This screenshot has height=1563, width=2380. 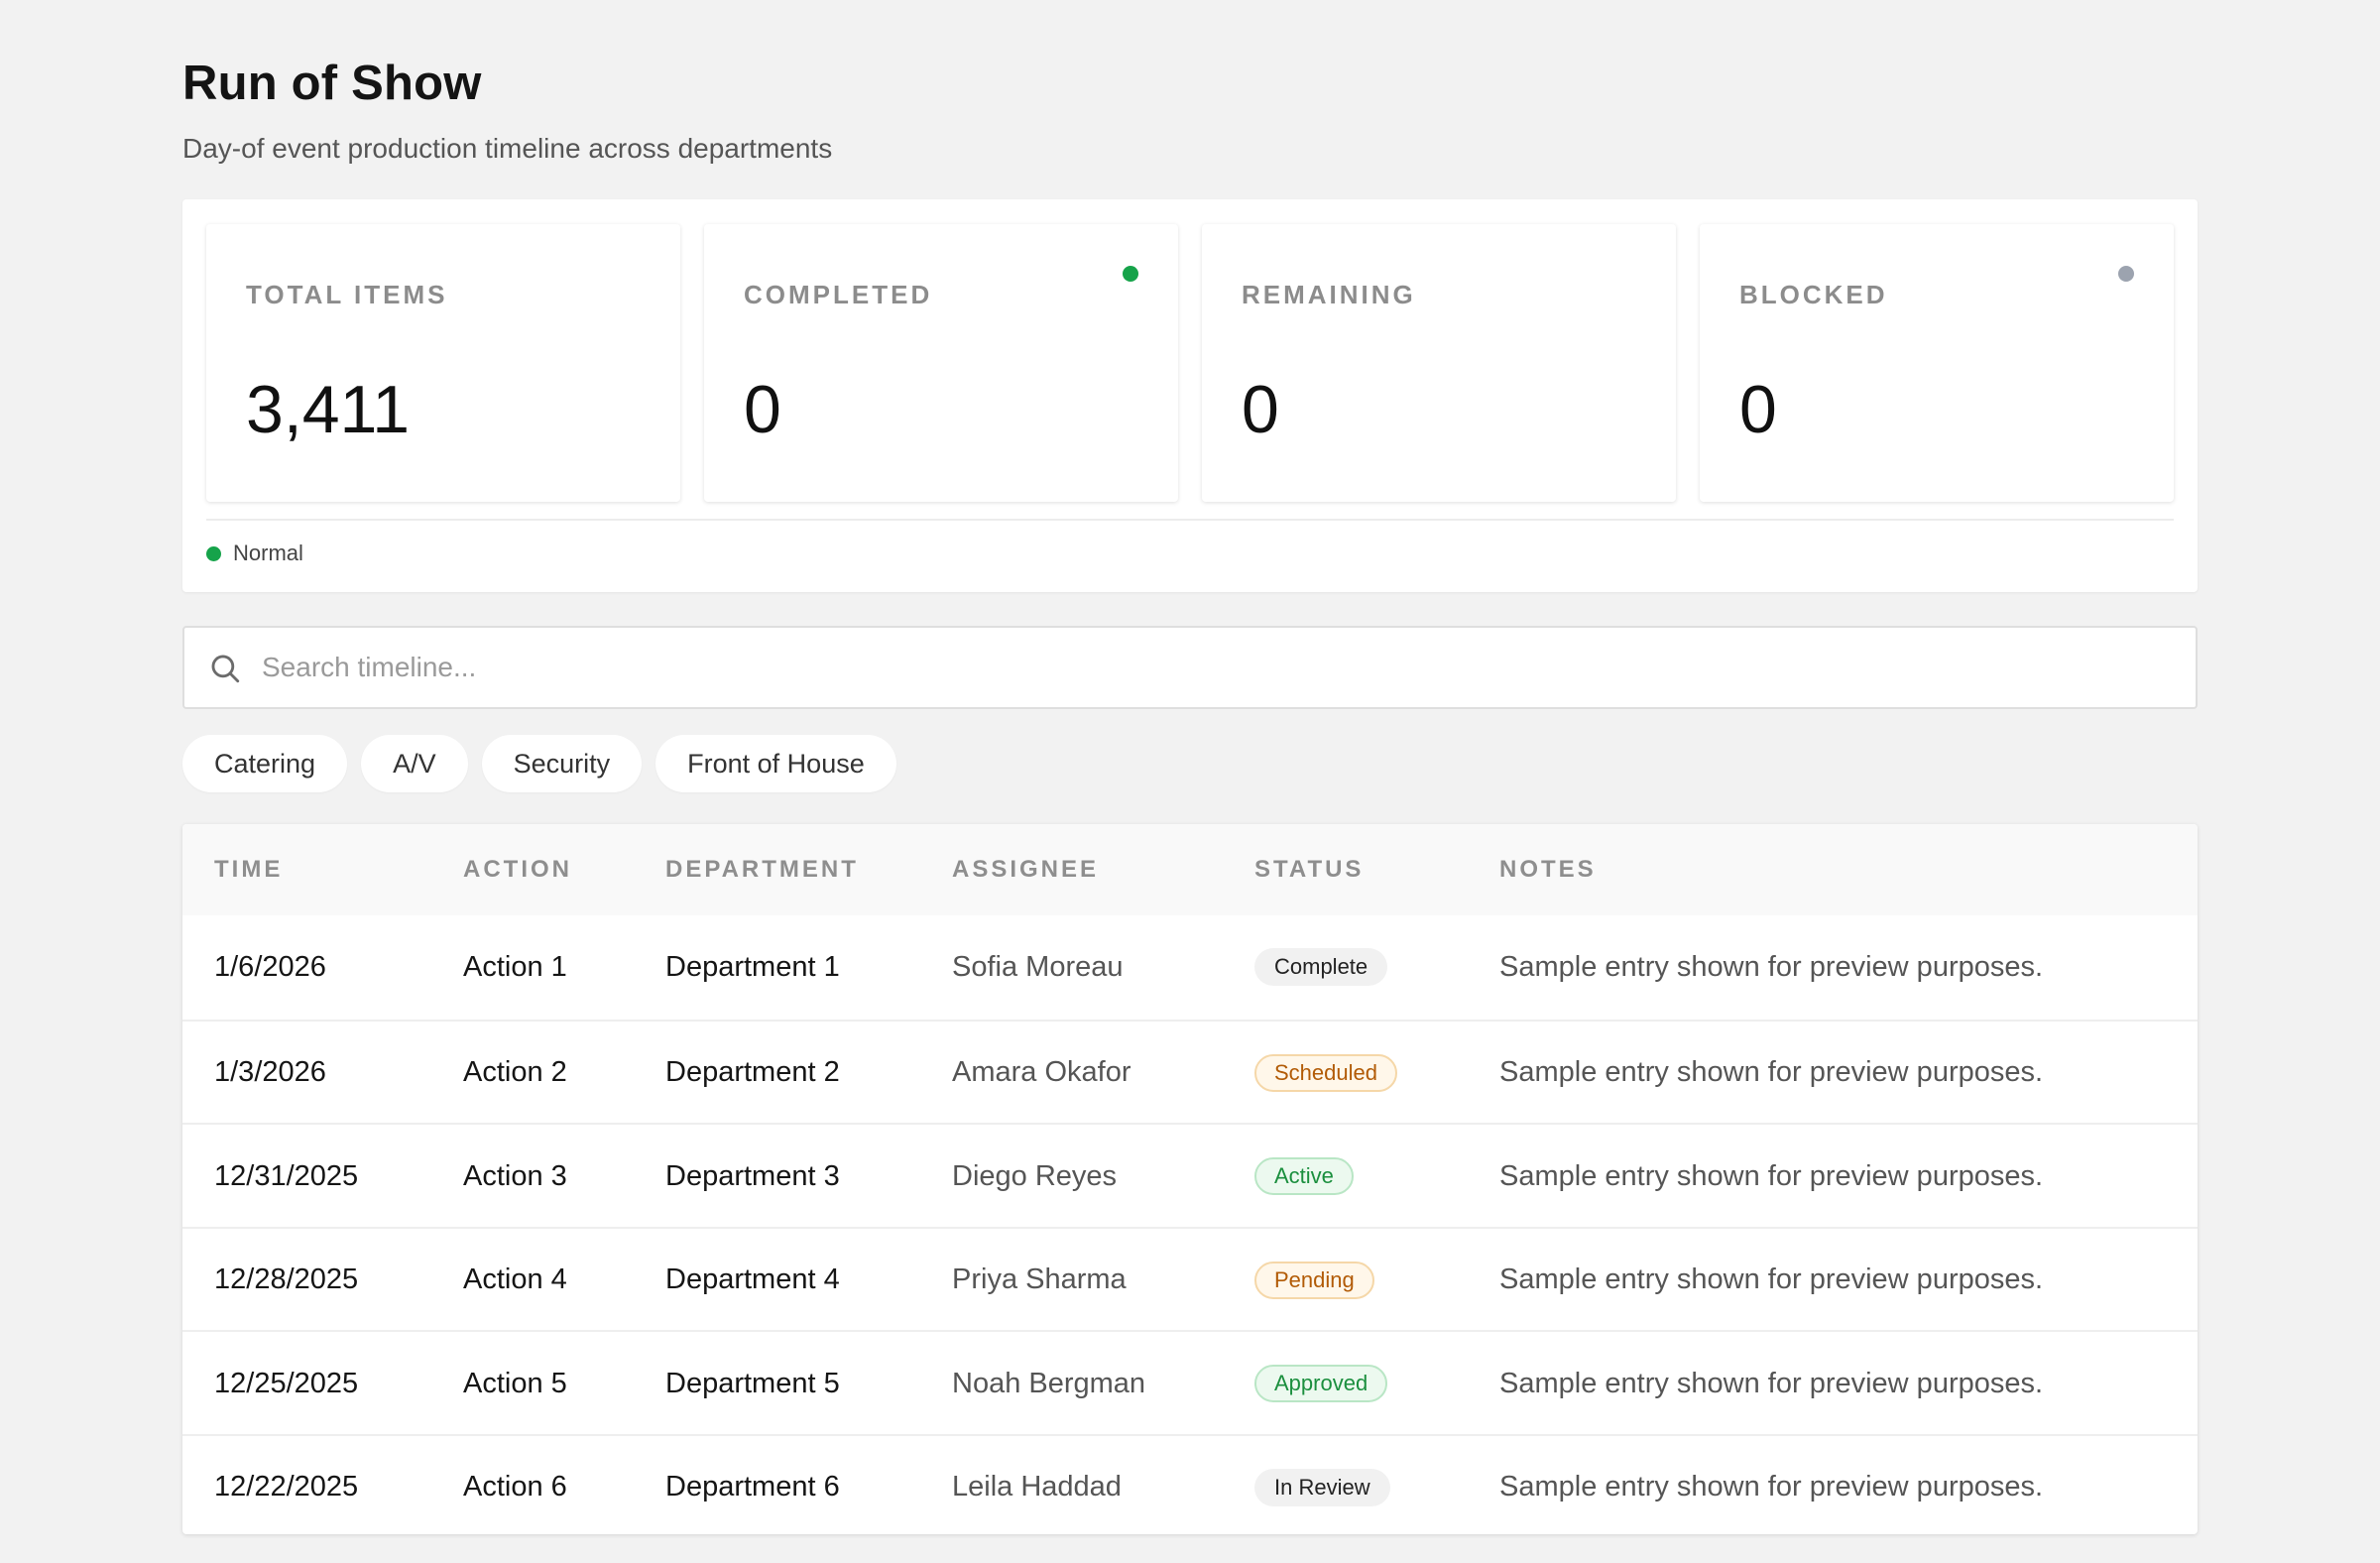 I want to click on filter-chips: Catering A/V Security Front of House, so click(x=539, y=764).